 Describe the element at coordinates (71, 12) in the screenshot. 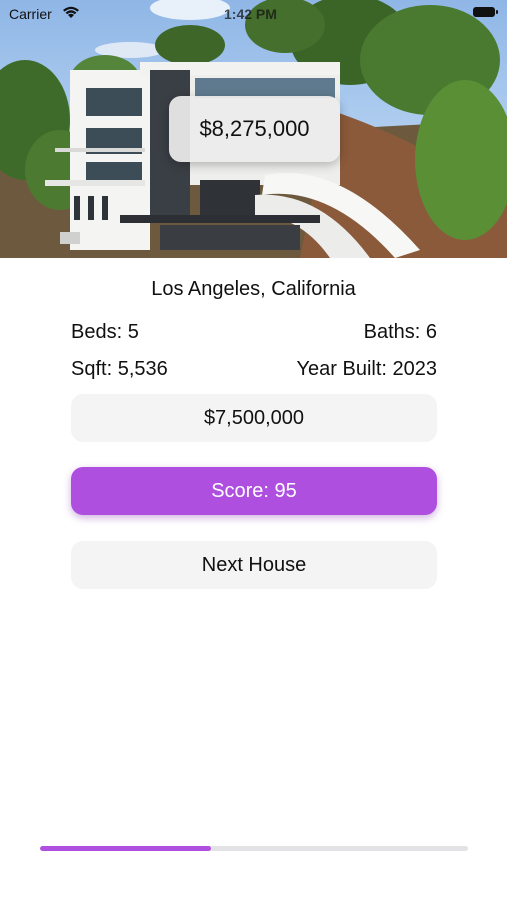

I see `wifi-icon` at that location.